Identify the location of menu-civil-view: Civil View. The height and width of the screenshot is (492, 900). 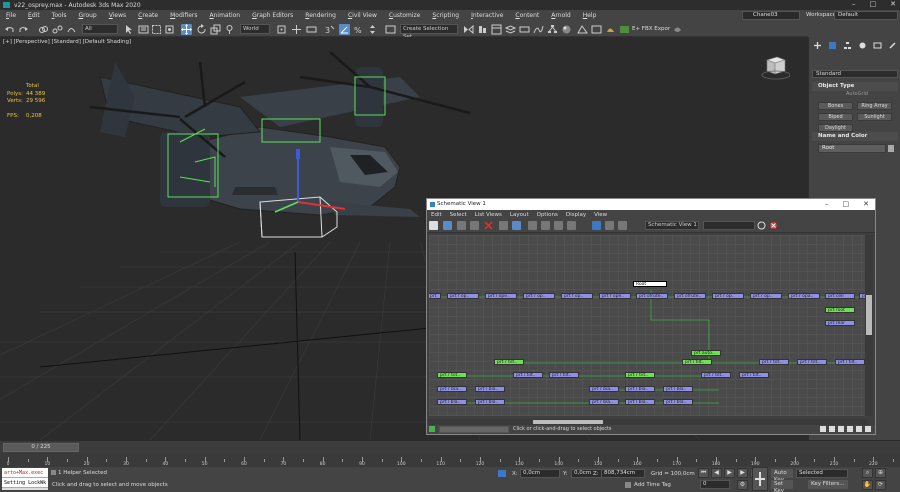
(362, 15).